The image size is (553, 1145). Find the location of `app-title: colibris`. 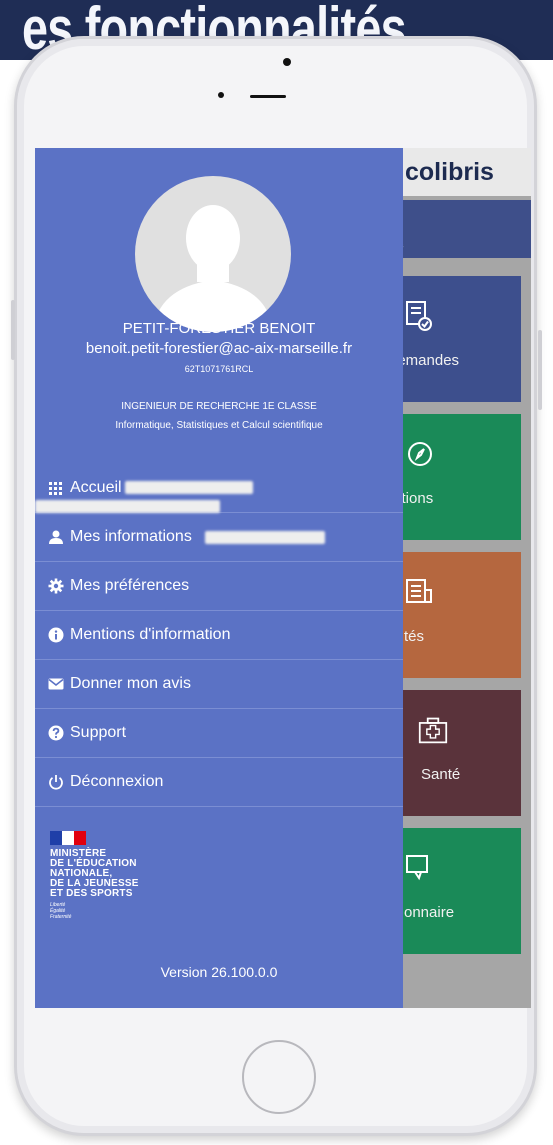

app-title: colibris is located at coordinates (449, 172).